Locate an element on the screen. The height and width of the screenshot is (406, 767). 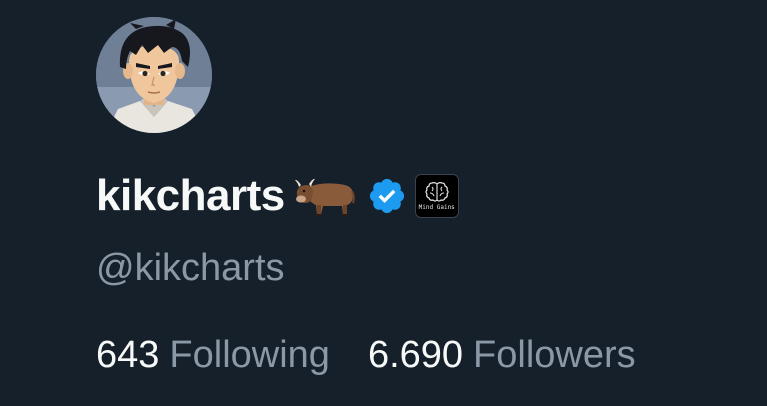
following-link: 643 Following is located at coordinates (213, 355).